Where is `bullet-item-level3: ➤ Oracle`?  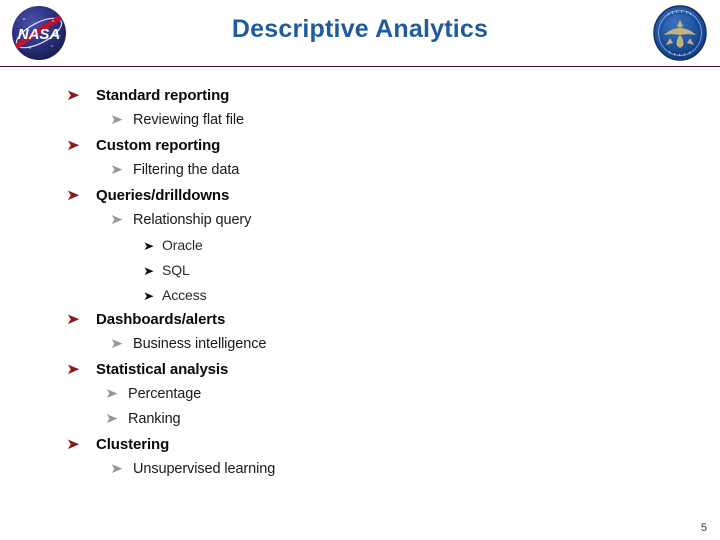 bullet-item-level3: ➤ Oracle is located at coordinates (173, 245).